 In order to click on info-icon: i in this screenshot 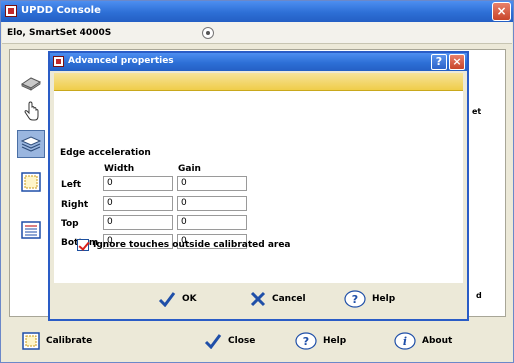, I will do `click(405, 341)`.